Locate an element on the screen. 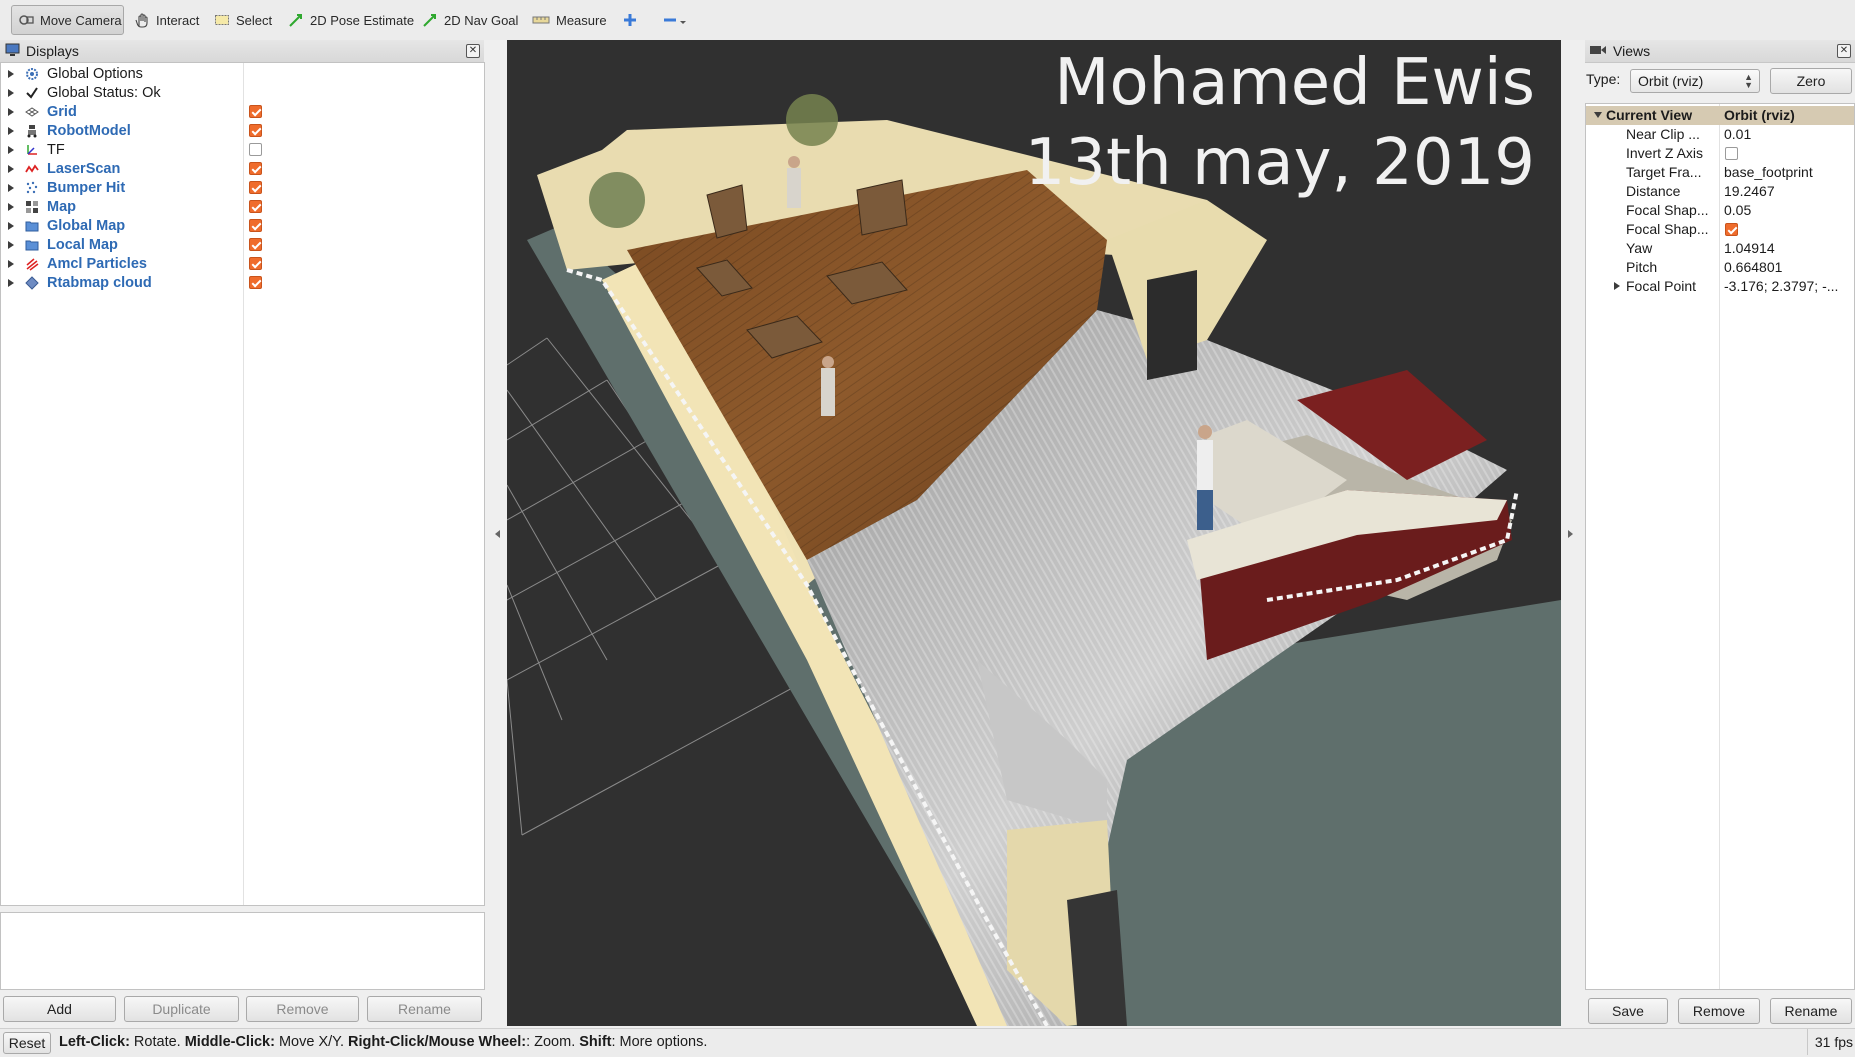  collapse-left-handle is located at coordinates (497, 534).